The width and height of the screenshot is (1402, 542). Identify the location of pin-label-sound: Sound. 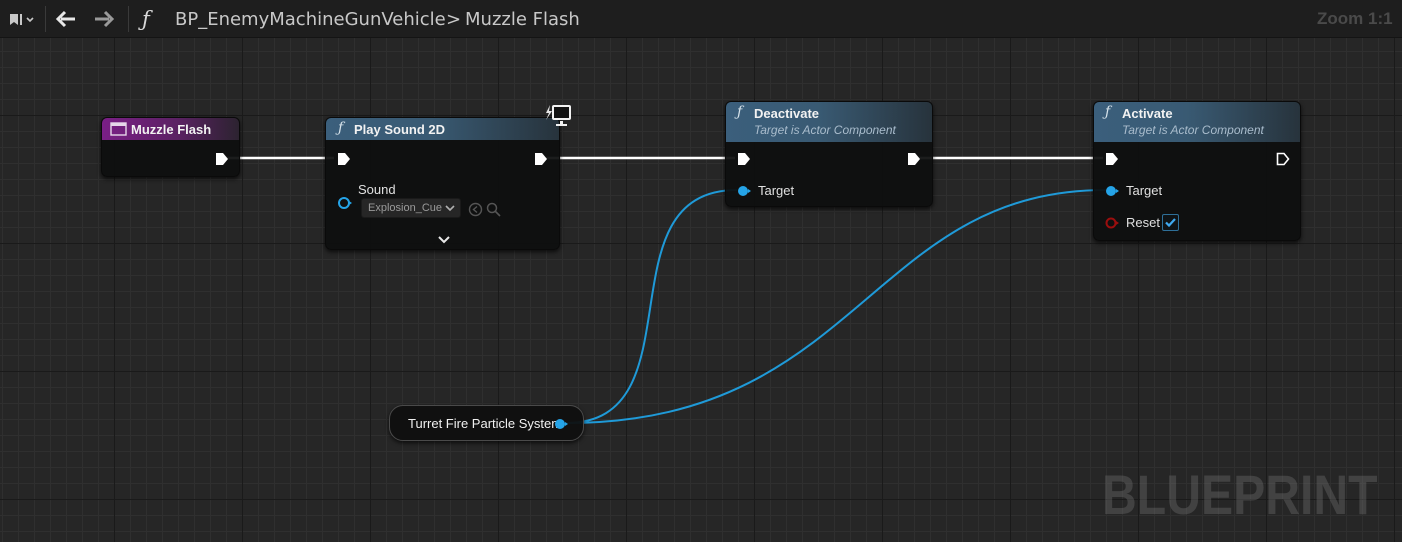
(377, 189).